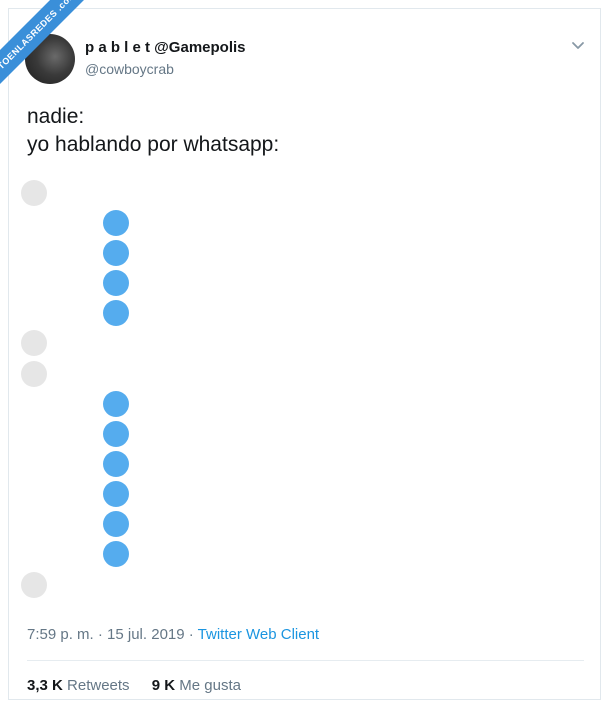 This screenshot has width=609, height=706. I want to click on likes-label: Me gusta, so click(210, 685).